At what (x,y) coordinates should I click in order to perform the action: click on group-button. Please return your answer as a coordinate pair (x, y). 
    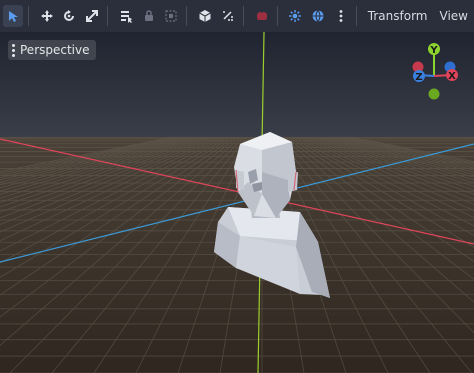
    Looking at the image, I should click on (172, 16).